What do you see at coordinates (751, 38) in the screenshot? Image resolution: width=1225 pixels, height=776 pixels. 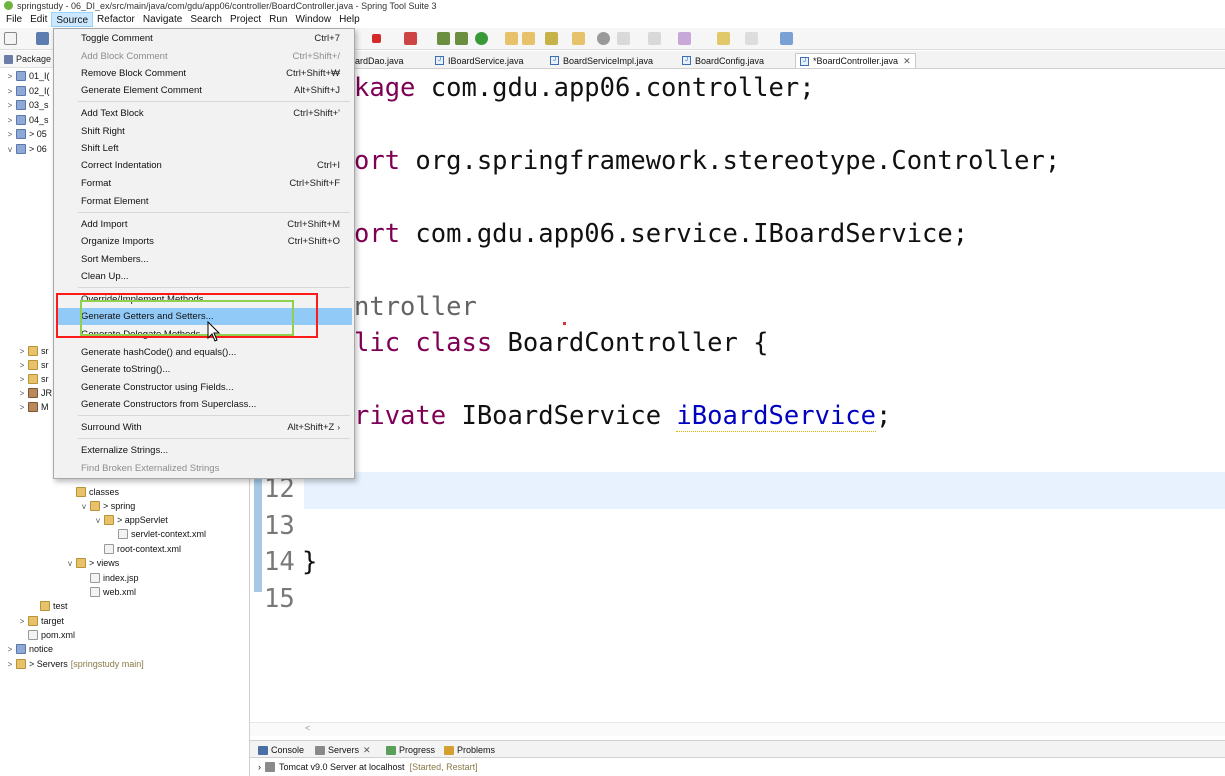 I see `forward-icon` at bounding box center [751, 38].